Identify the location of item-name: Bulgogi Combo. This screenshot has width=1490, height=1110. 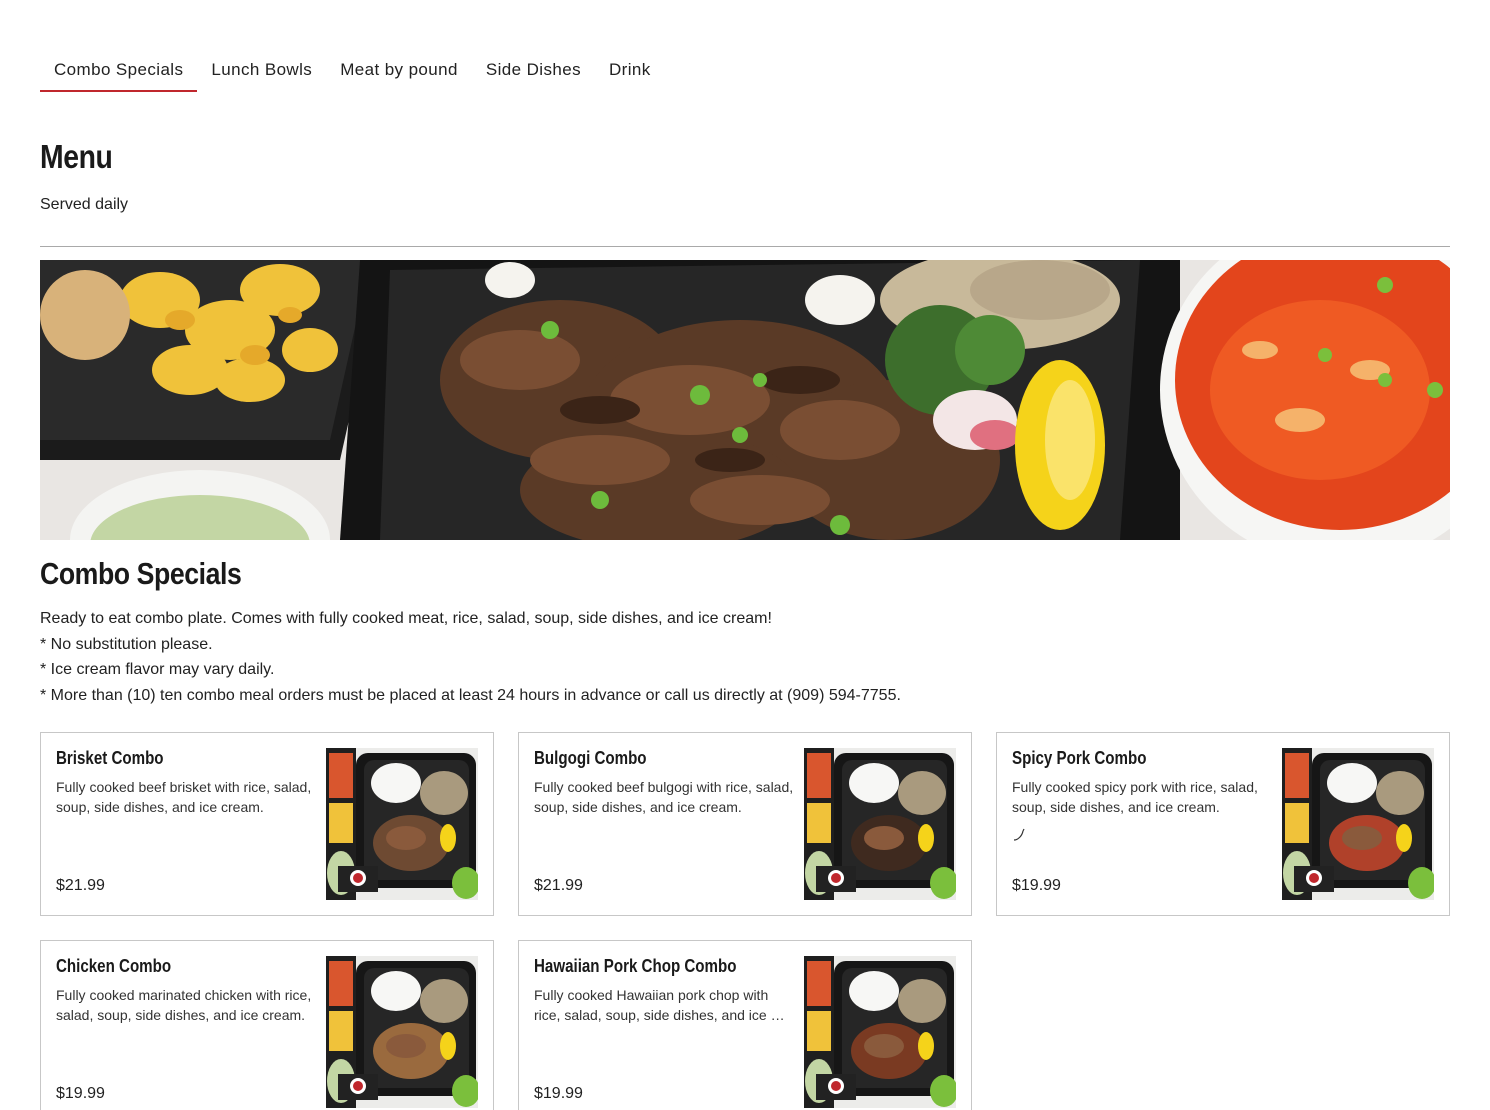
(590, 758).